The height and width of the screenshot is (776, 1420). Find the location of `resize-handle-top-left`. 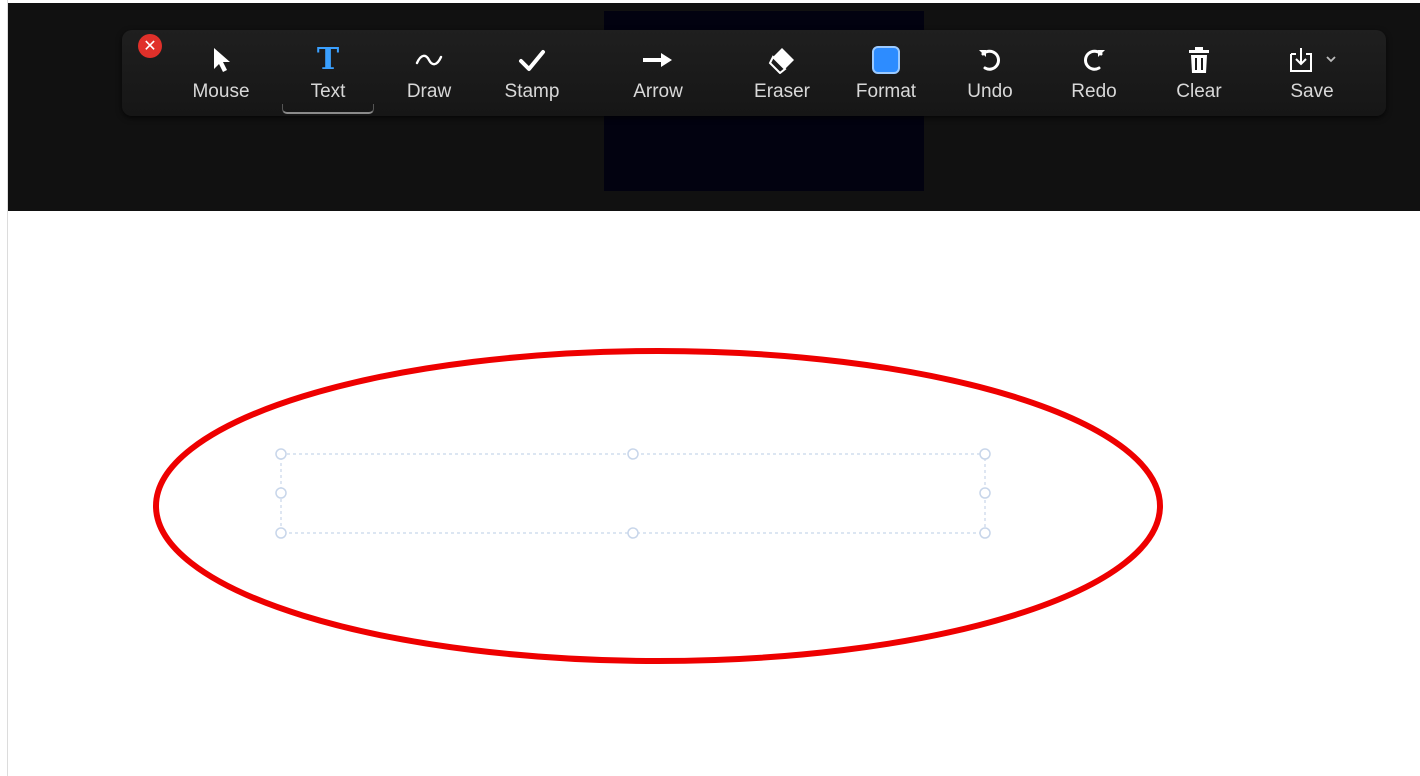

resize-handle-top-left is located at coordinates (281, 454).